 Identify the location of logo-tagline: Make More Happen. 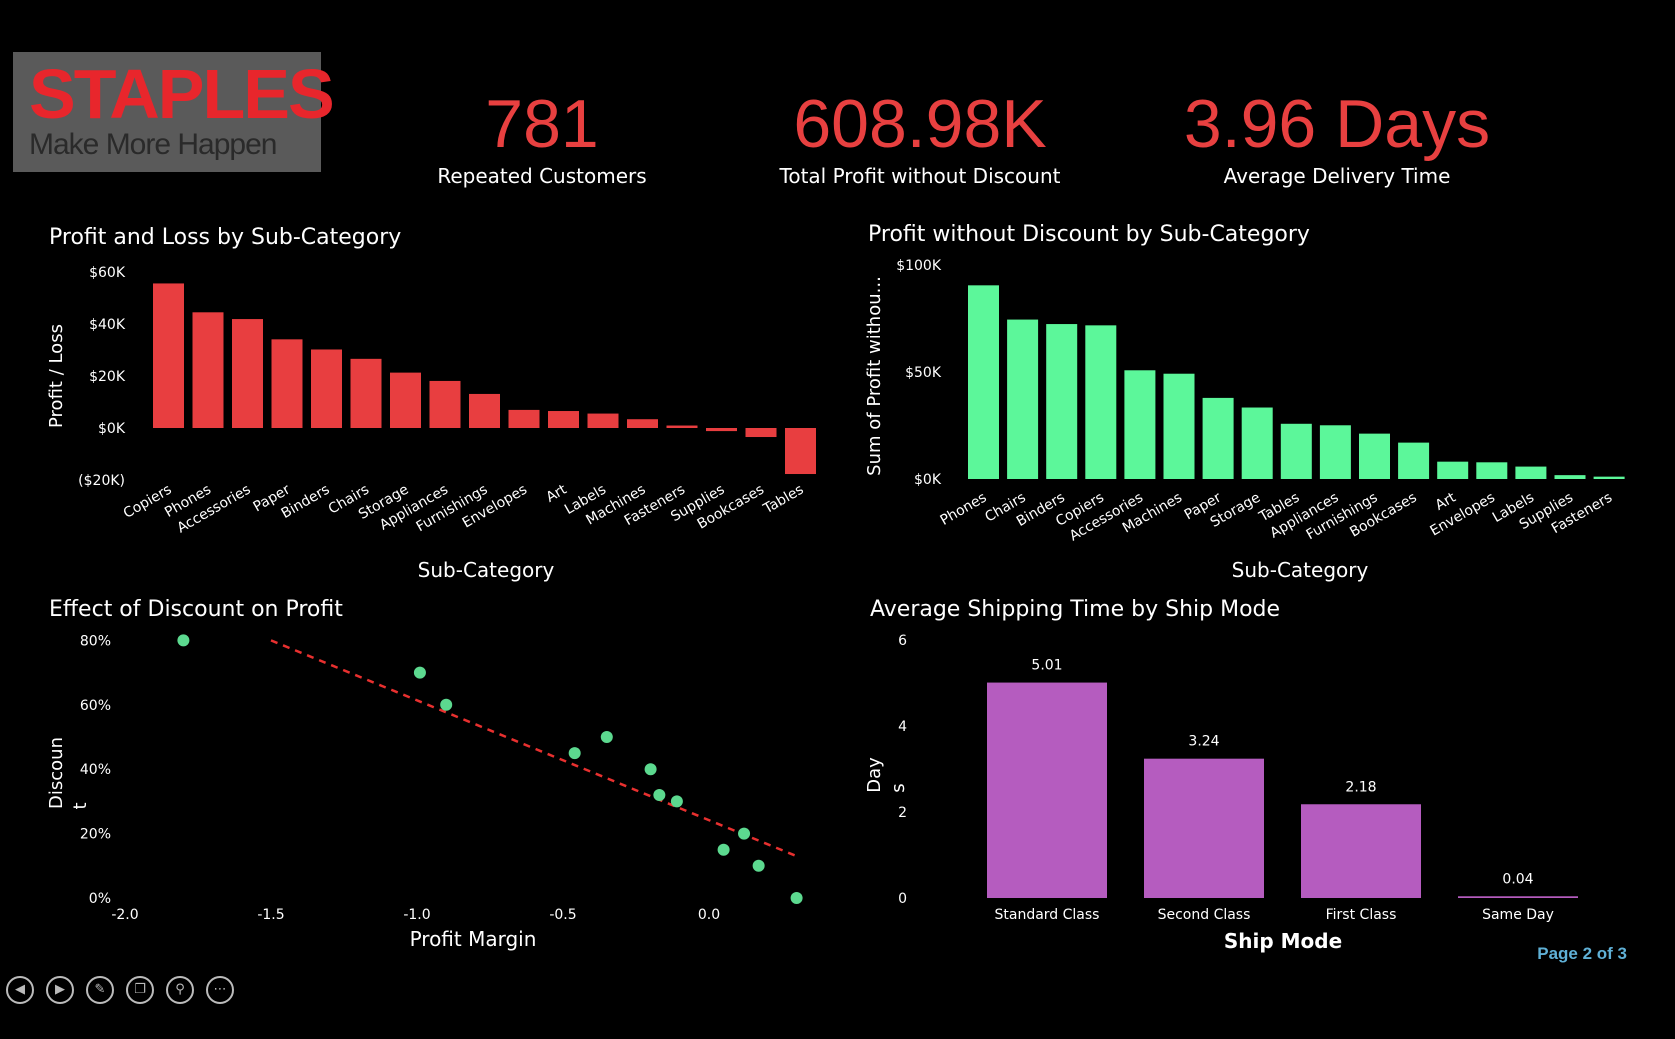
(153, 144).